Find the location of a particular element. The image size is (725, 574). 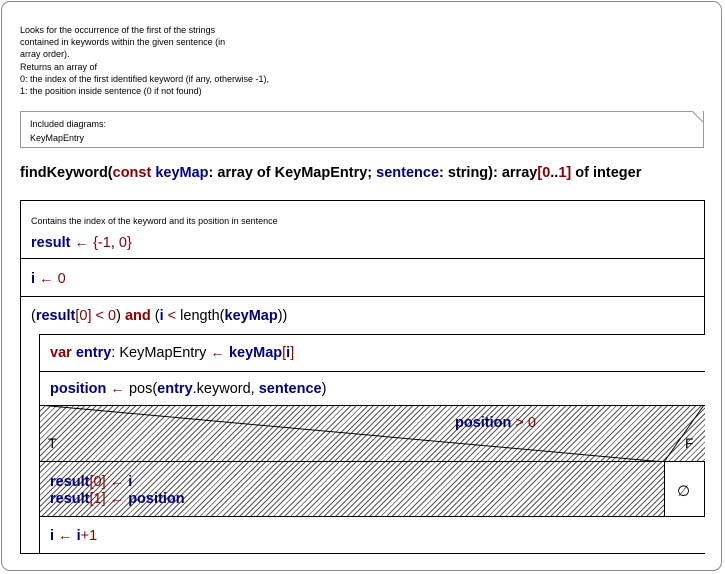

condition-text: position > 0 is located at coordinates (495, 423).